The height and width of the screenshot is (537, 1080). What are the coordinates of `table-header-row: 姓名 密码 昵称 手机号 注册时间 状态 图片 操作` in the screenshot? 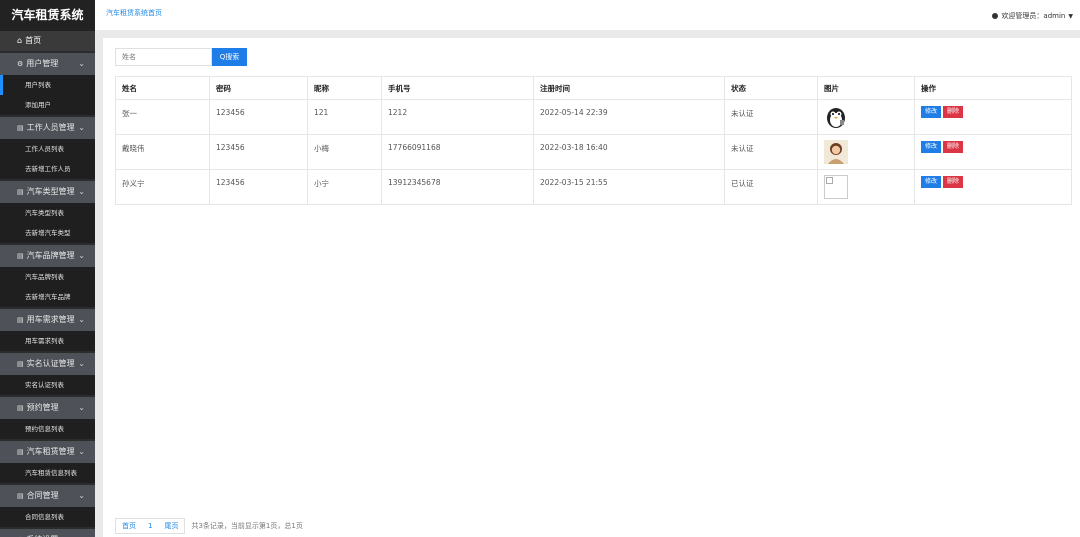 It's located at (593, 88).